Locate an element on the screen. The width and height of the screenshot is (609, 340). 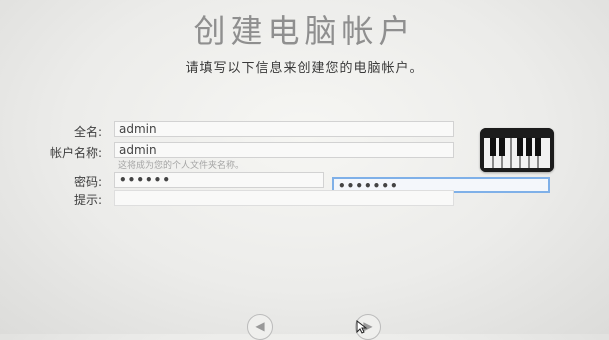
mouse-cursor-icon is located at coordinates (362, 327).